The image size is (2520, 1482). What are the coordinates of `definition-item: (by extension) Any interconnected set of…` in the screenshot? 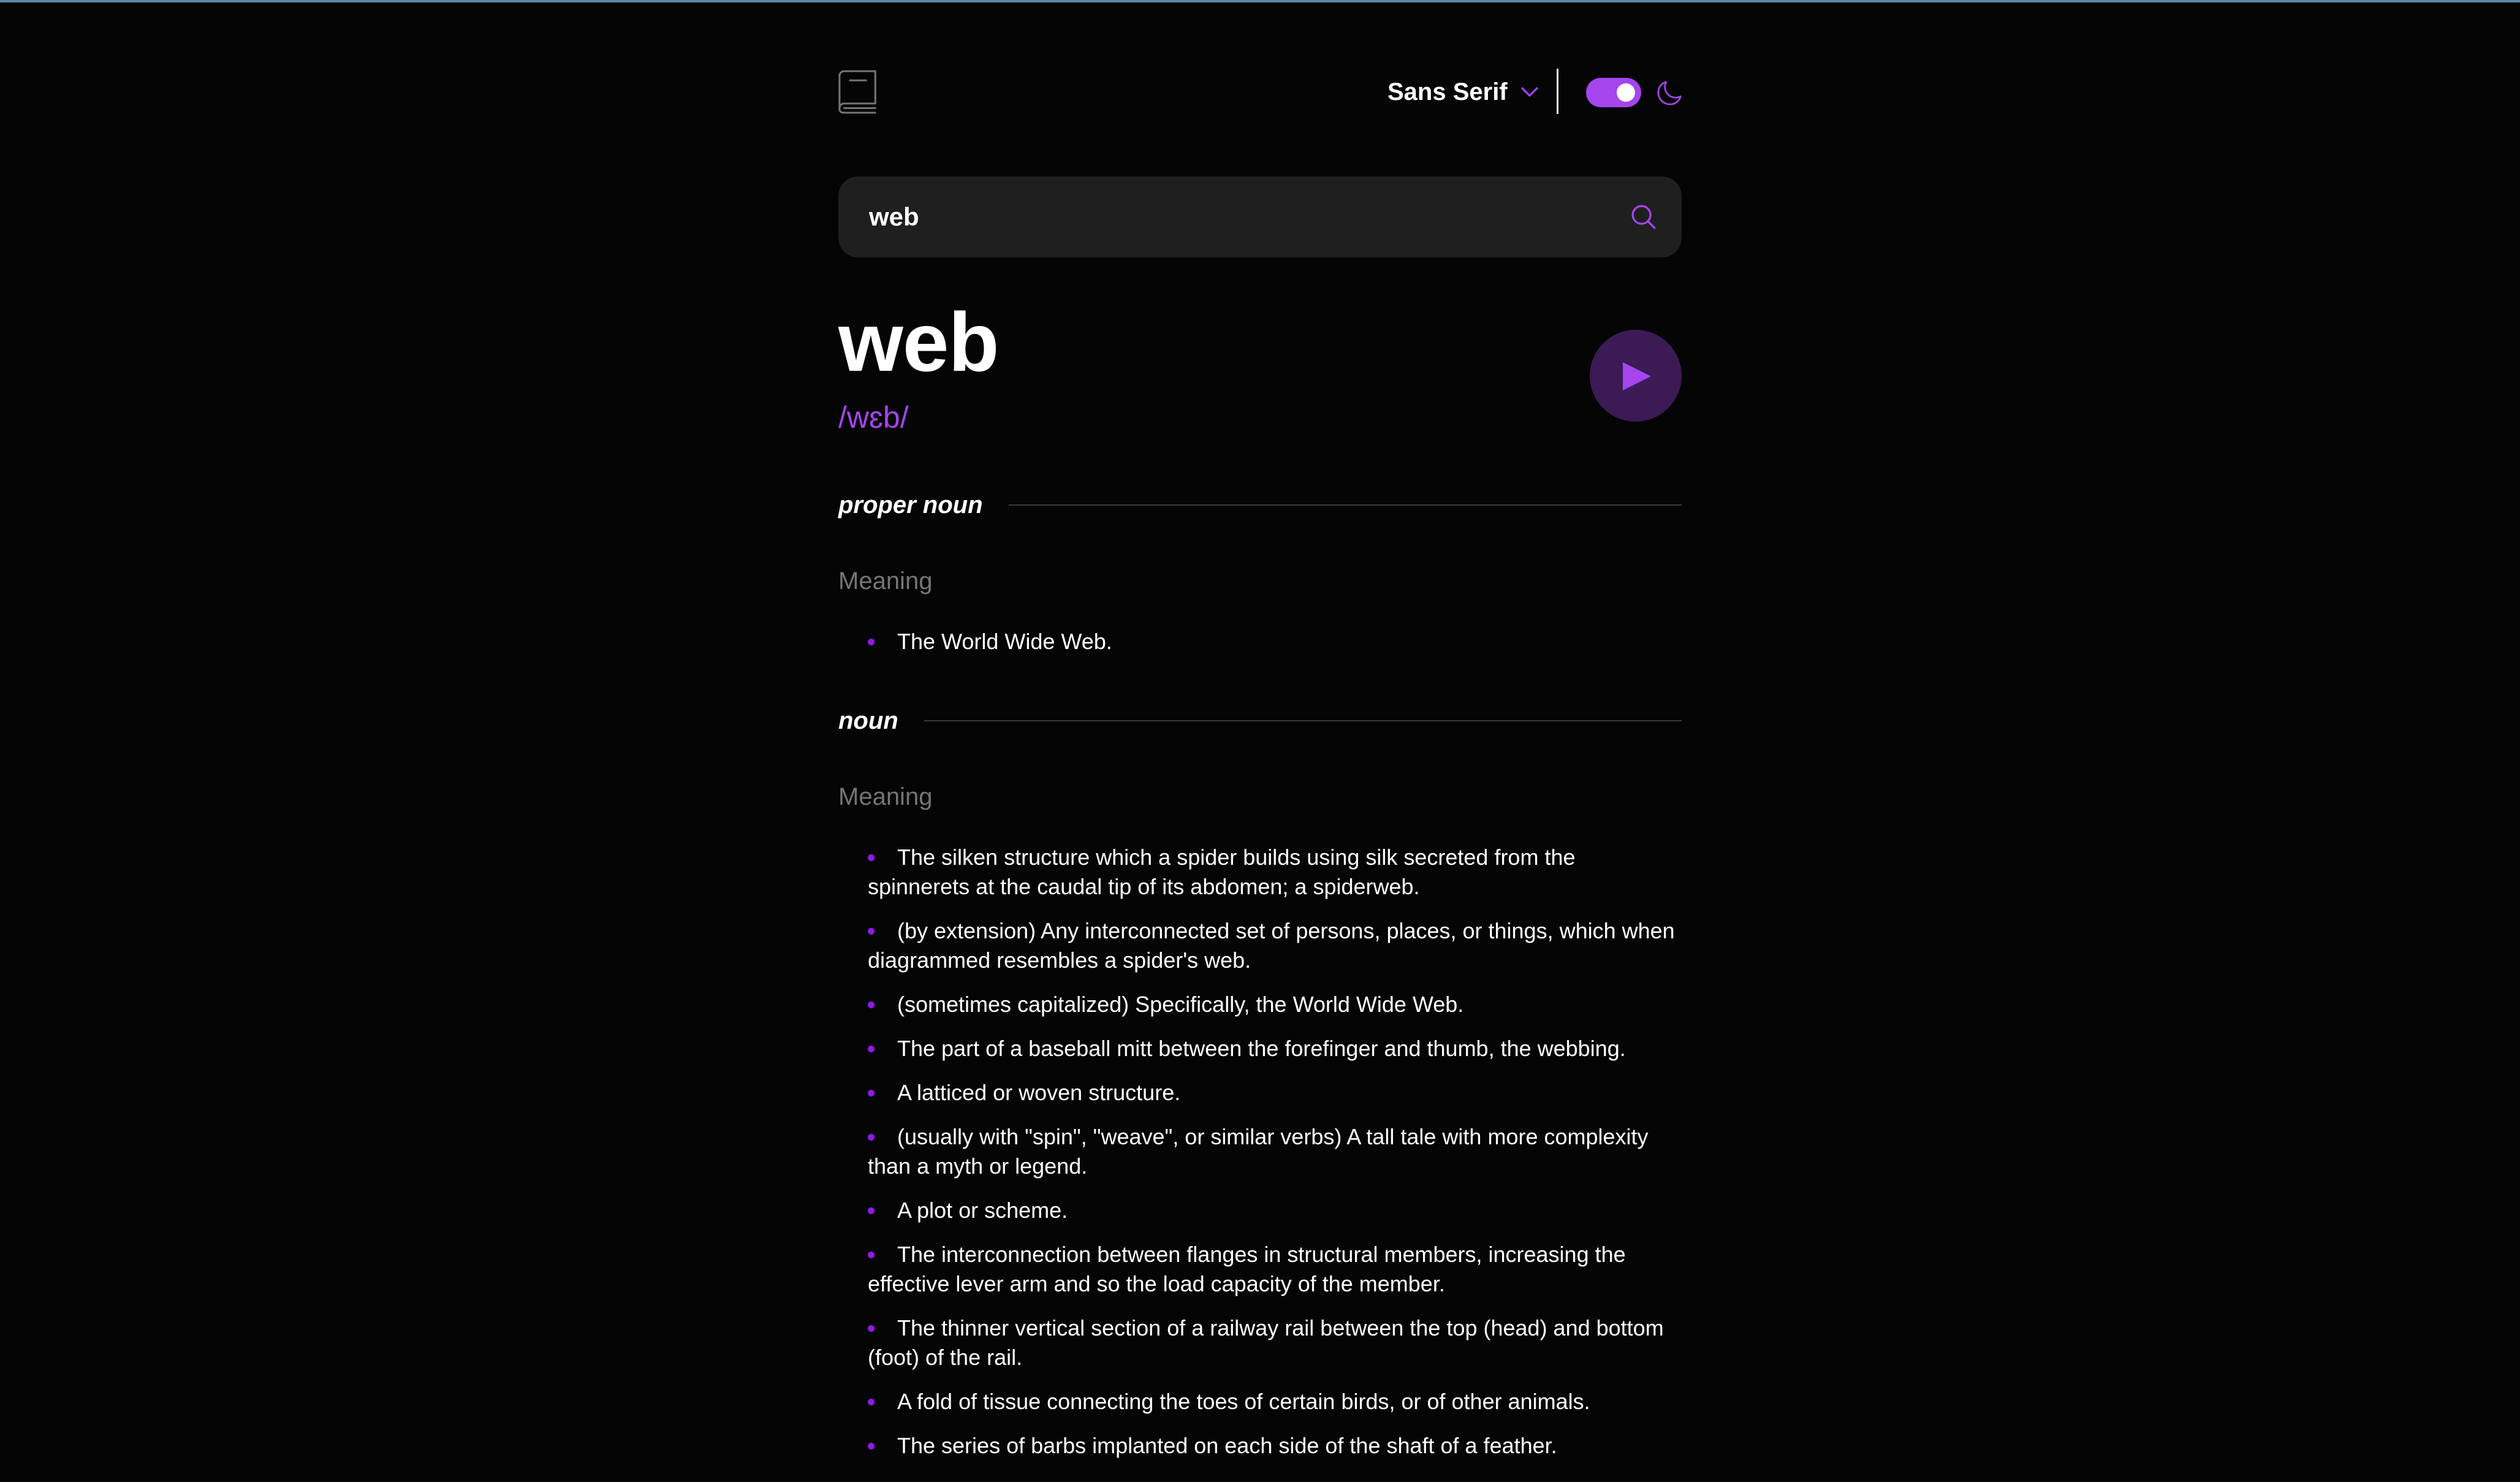 It's located at (1271, 945).